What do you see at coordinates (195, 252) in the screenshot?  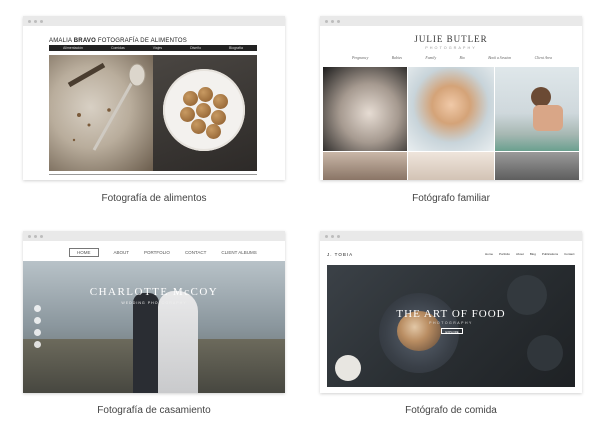 I see `preview-menu-item: CONTACT` at bounding box center [195, 252].